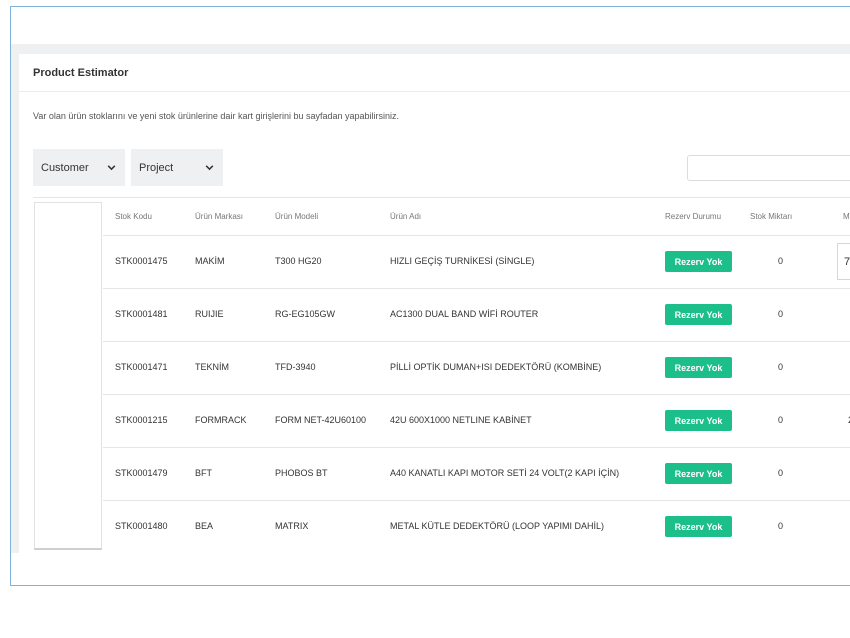  What do you see at coordinates (305, 314) in the screenshot?
I see `model: RG-EG105GW` at bounding box center [305, 314].